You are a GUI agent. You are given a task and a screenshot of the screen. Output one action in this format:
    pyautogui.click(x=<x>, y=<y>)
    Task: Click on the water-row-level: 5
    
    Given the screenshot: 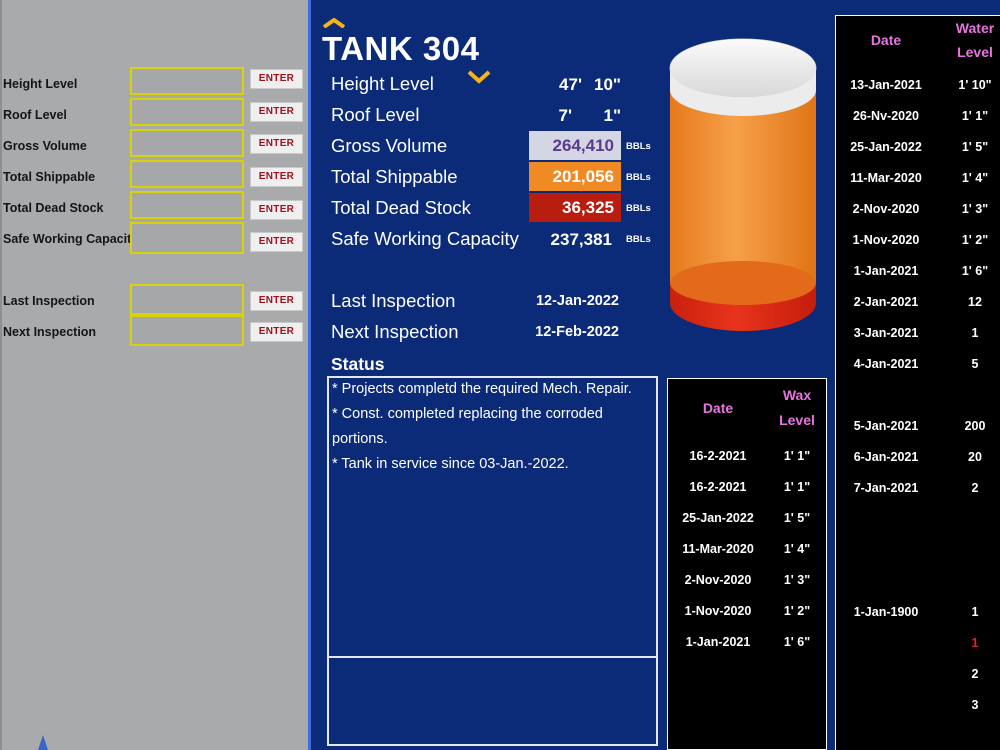 What is the action you would take?
    pyautogui.click(x=975, y=364)
    